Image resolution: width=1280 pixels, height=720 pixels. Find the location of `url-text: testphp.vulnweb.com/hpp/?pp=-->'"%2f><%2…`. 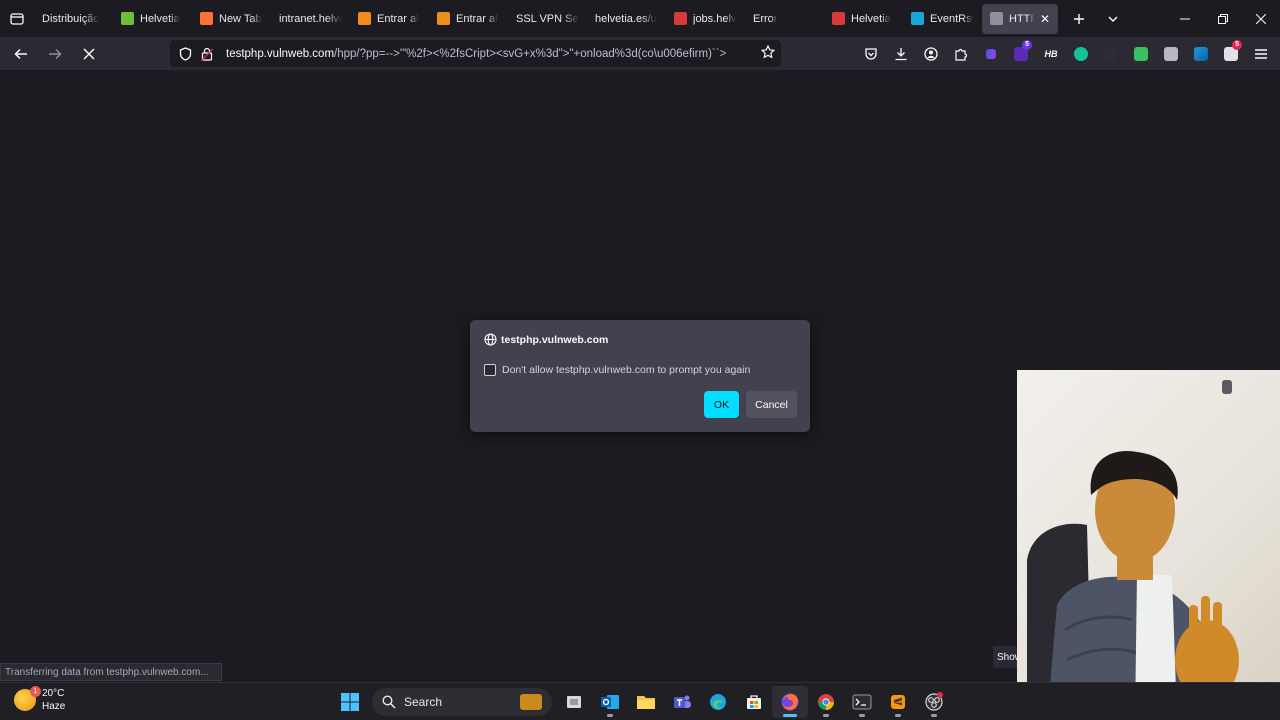

url-text: testphp.vulnweb.com/hpp/?pp=-->'"%2f><%2… is located at coordinates (486, 54).